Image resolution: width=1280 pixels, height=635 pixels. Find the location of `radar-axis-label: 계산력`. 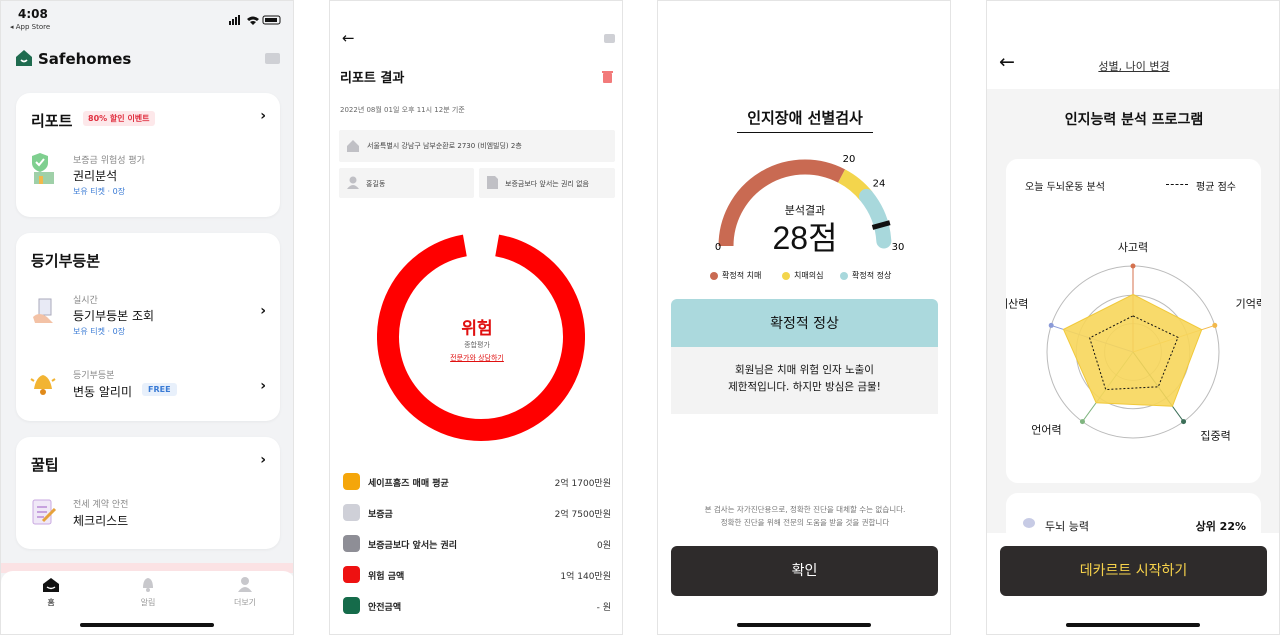

radar-axis-label: 계산력 is located at coordinates (1017, 303).